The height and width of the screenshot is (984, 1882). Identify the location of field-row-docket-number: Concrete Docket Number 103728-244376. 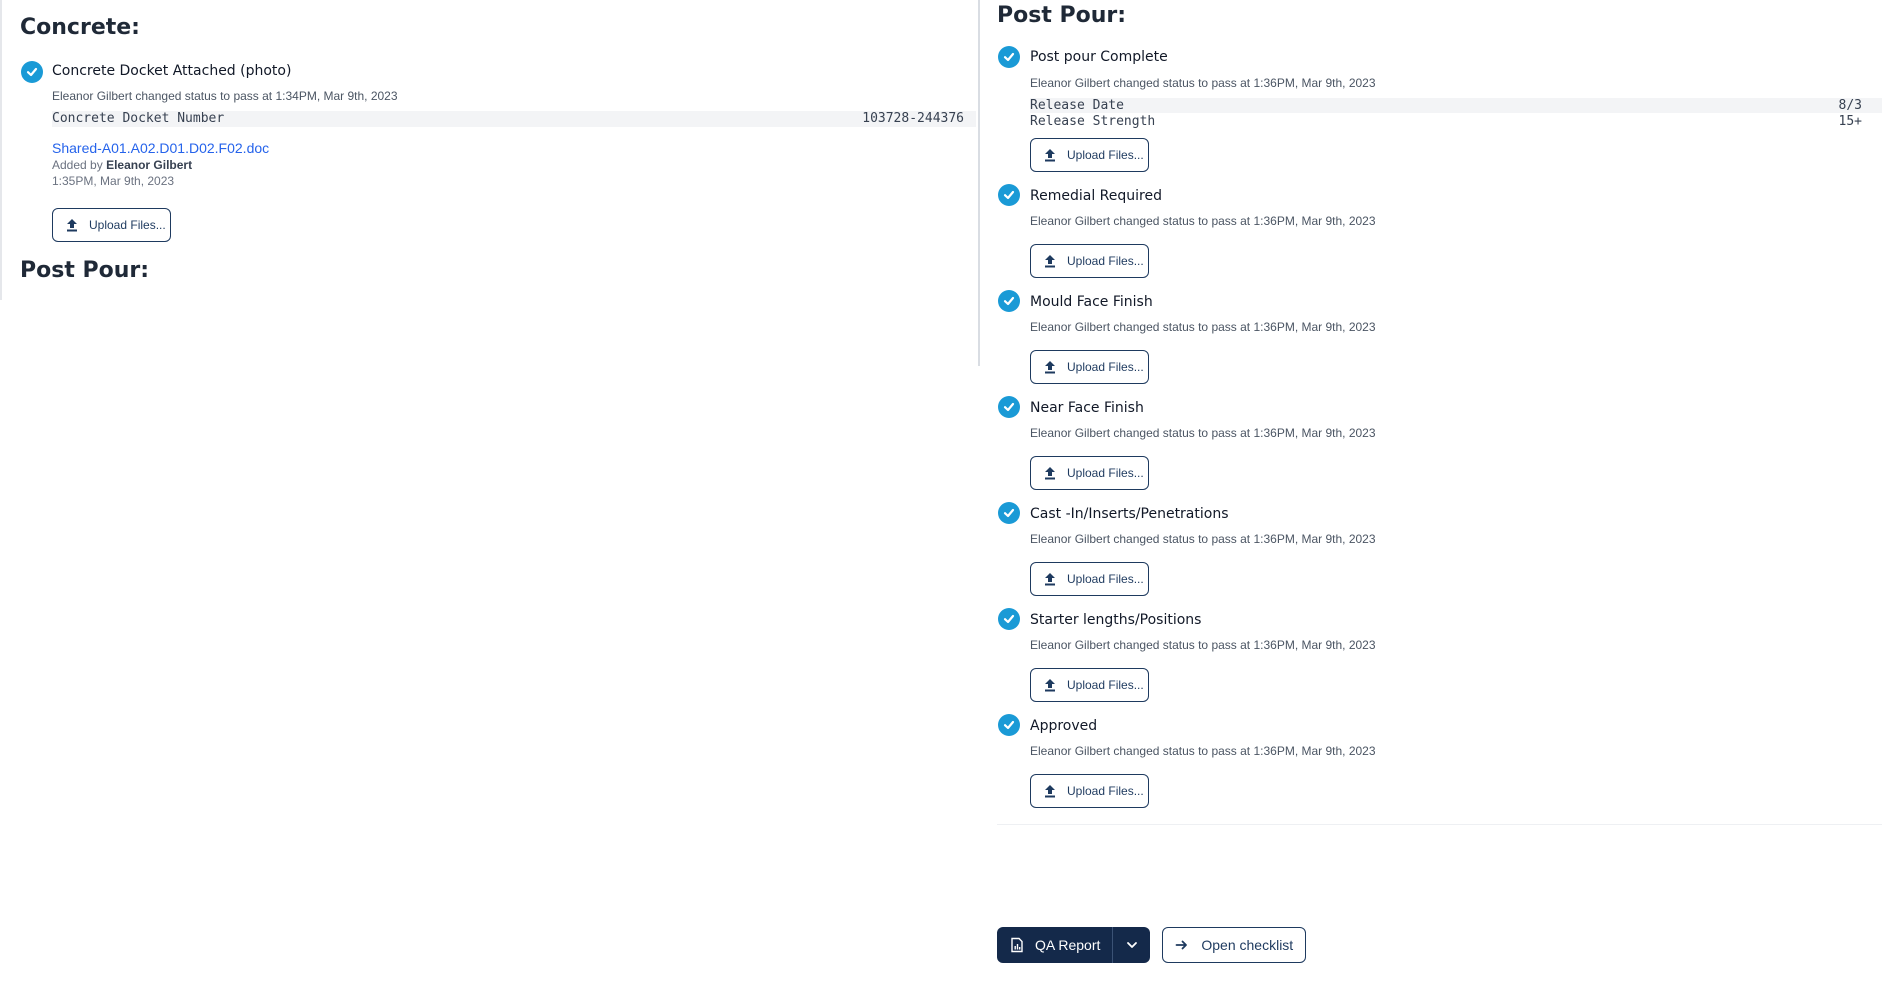
(514, 119).